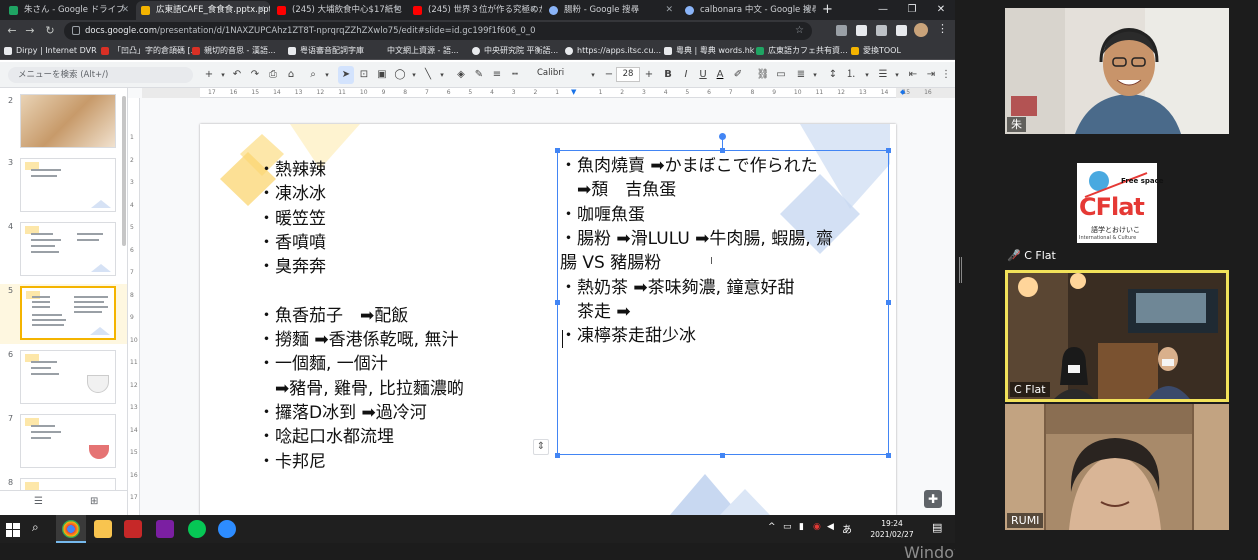 This screenshot has height=560, width=1258. What do you see at coordinates (703, 75) in the screenshot?
I see `underline-icon: U` at bounding box center [703, 75].